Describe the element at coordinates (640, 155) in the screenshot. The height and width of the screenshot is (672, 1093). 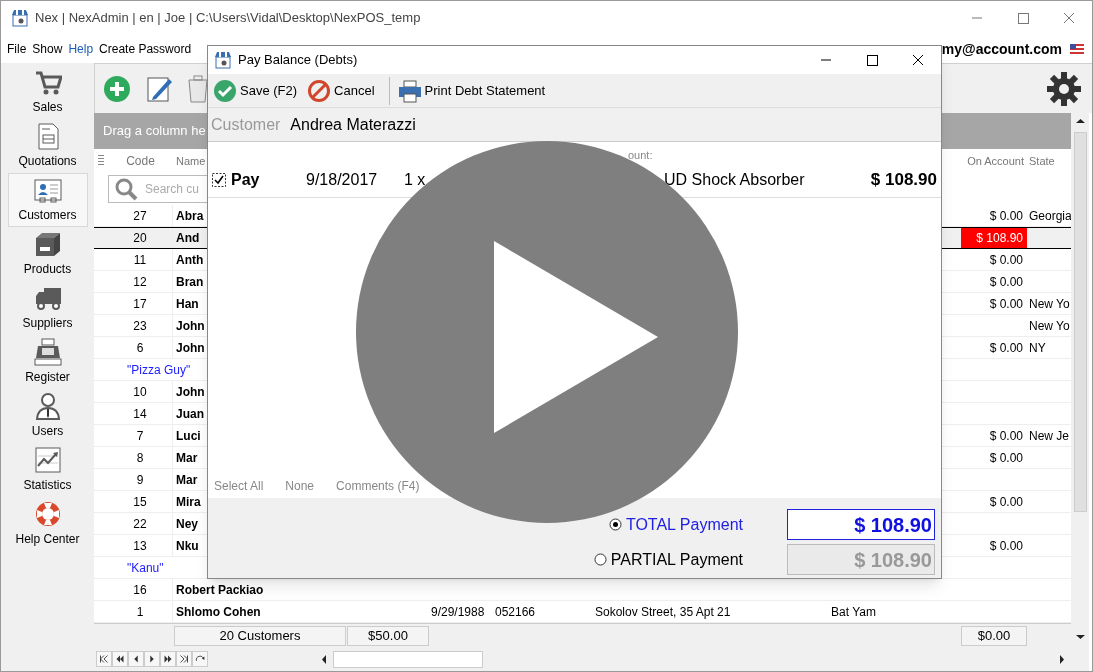
I see `column-header: ount:` at that location.